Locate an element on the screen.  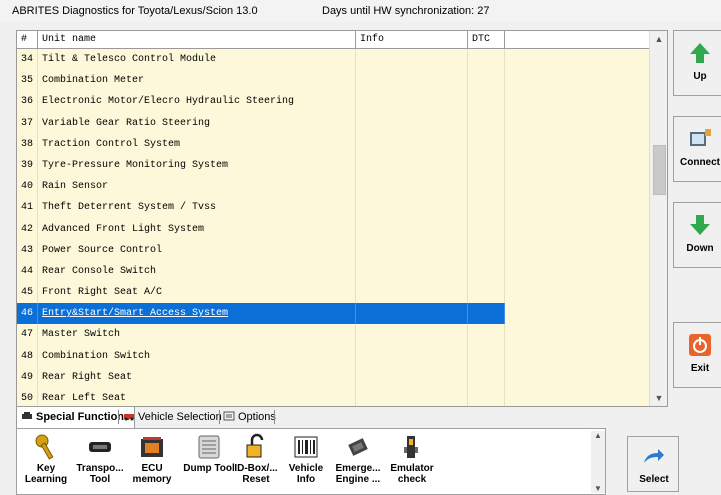
table-row: 40 Rain Sensor is located at coordinates (333, 187).